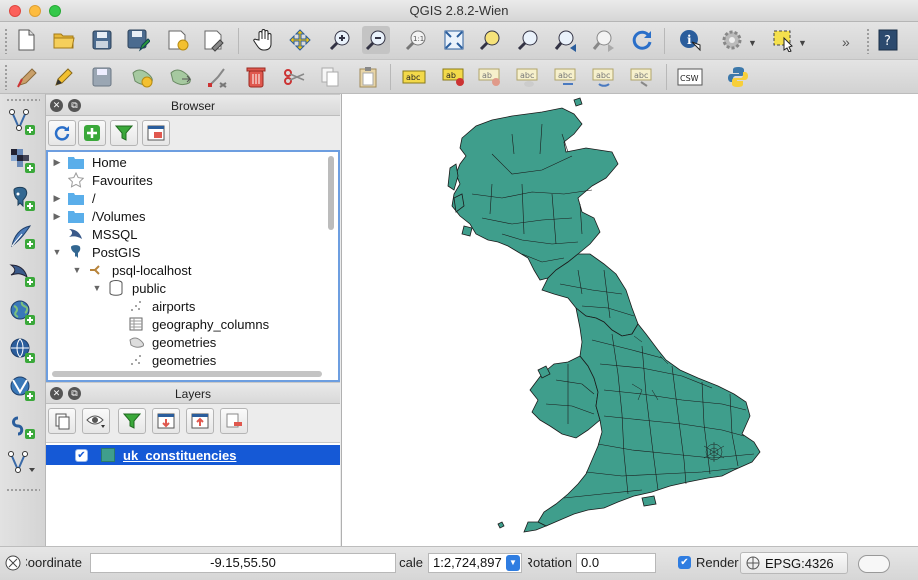  I want to click on zoom-full-icon, so click(454, 40).